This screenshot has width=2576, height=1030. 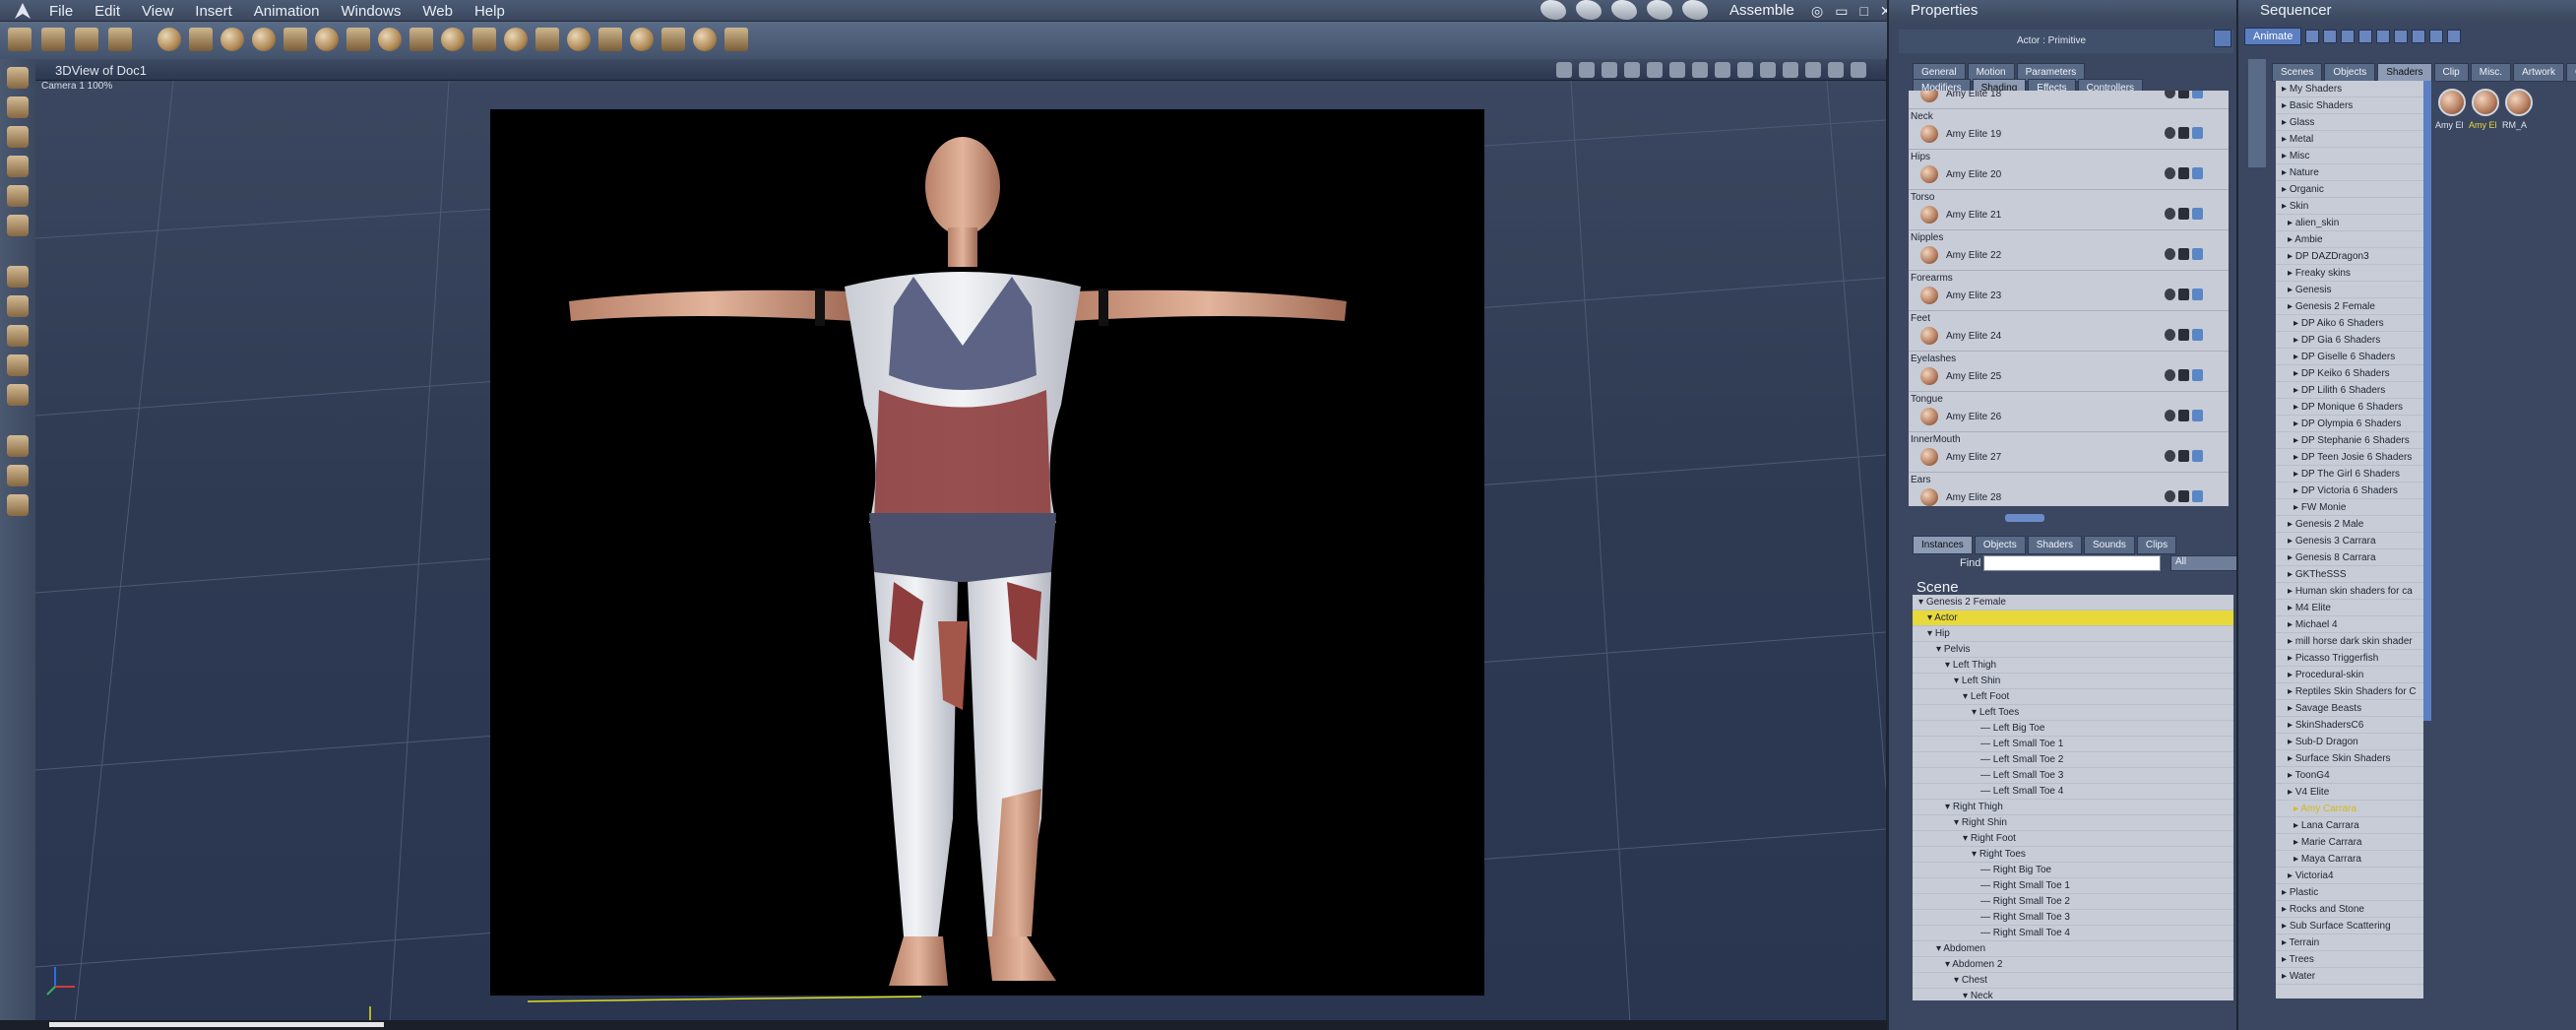 I want to click on menu-web: Web, so click(x=437, y=12).